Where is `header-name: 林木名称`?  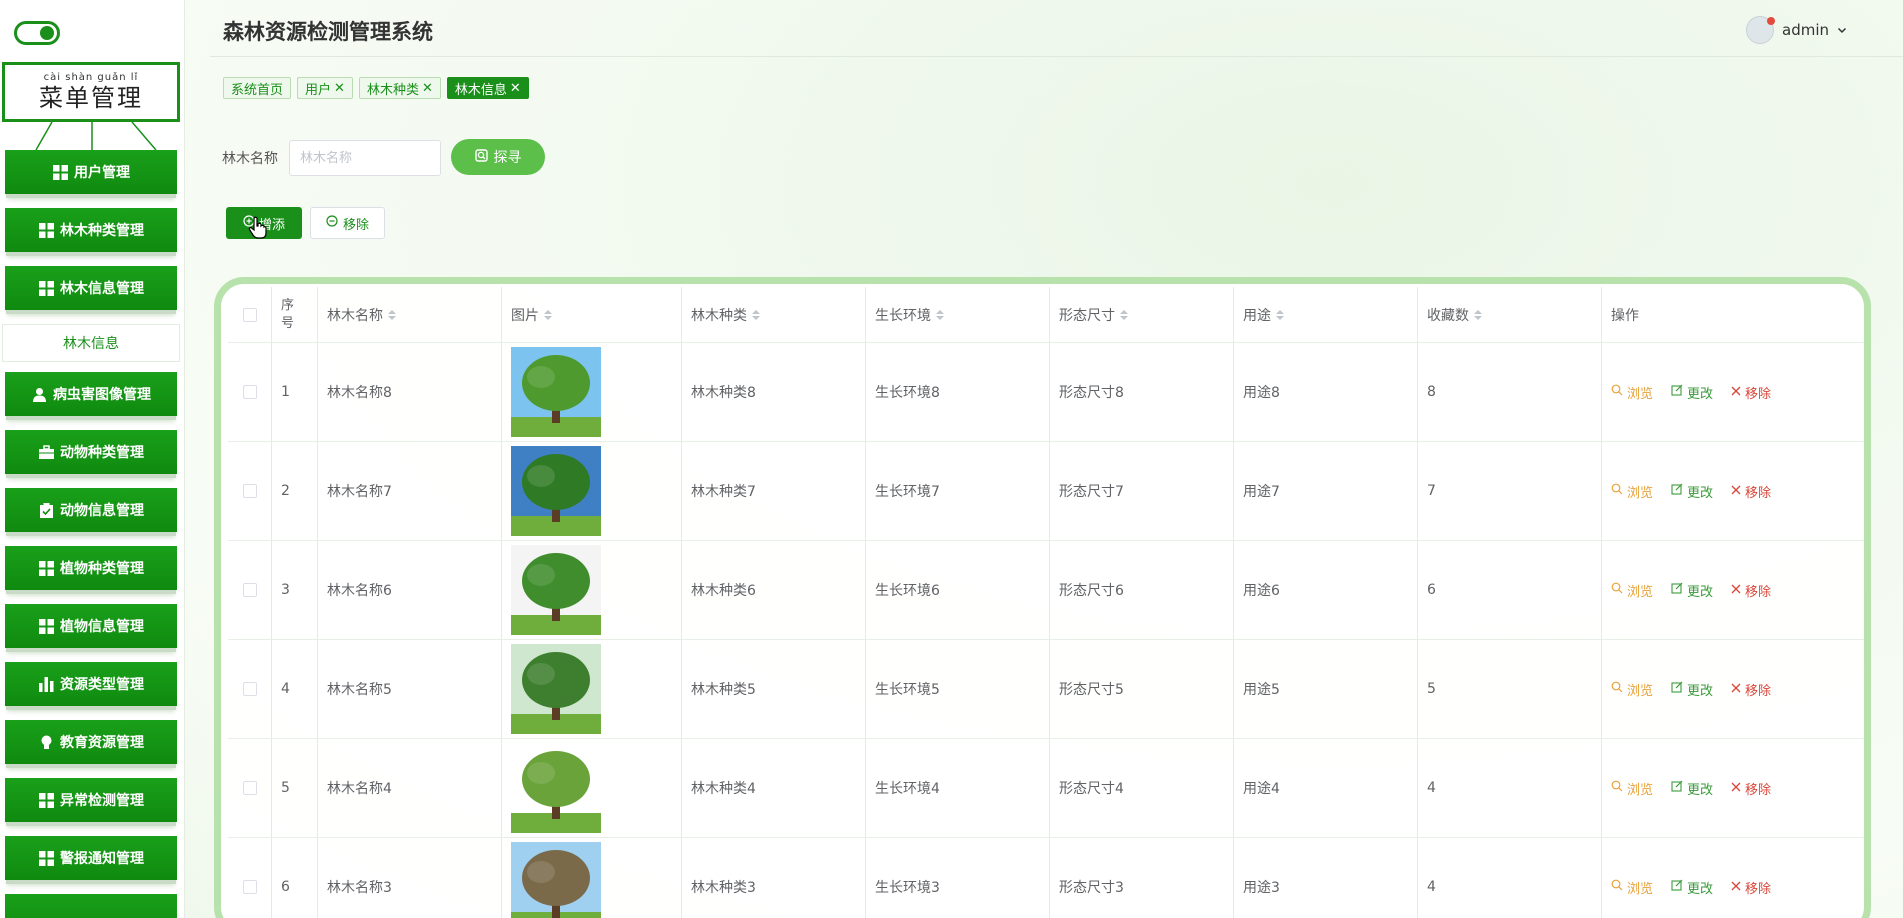
header-name: 林木名称 is located at coordinates (410, 314).